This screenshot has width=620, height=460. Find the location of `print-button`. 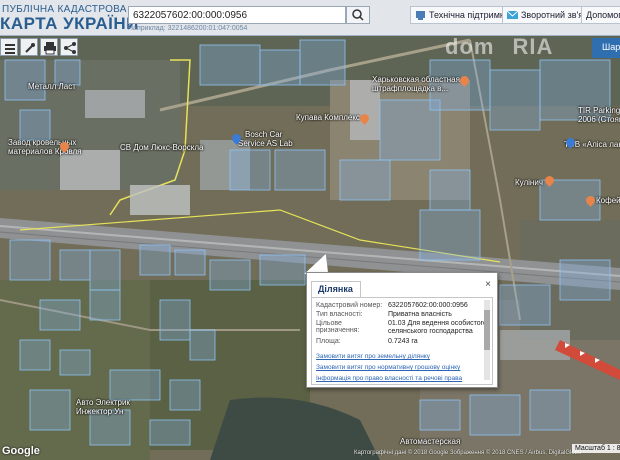

print-button is located at coordinates (49, 47).